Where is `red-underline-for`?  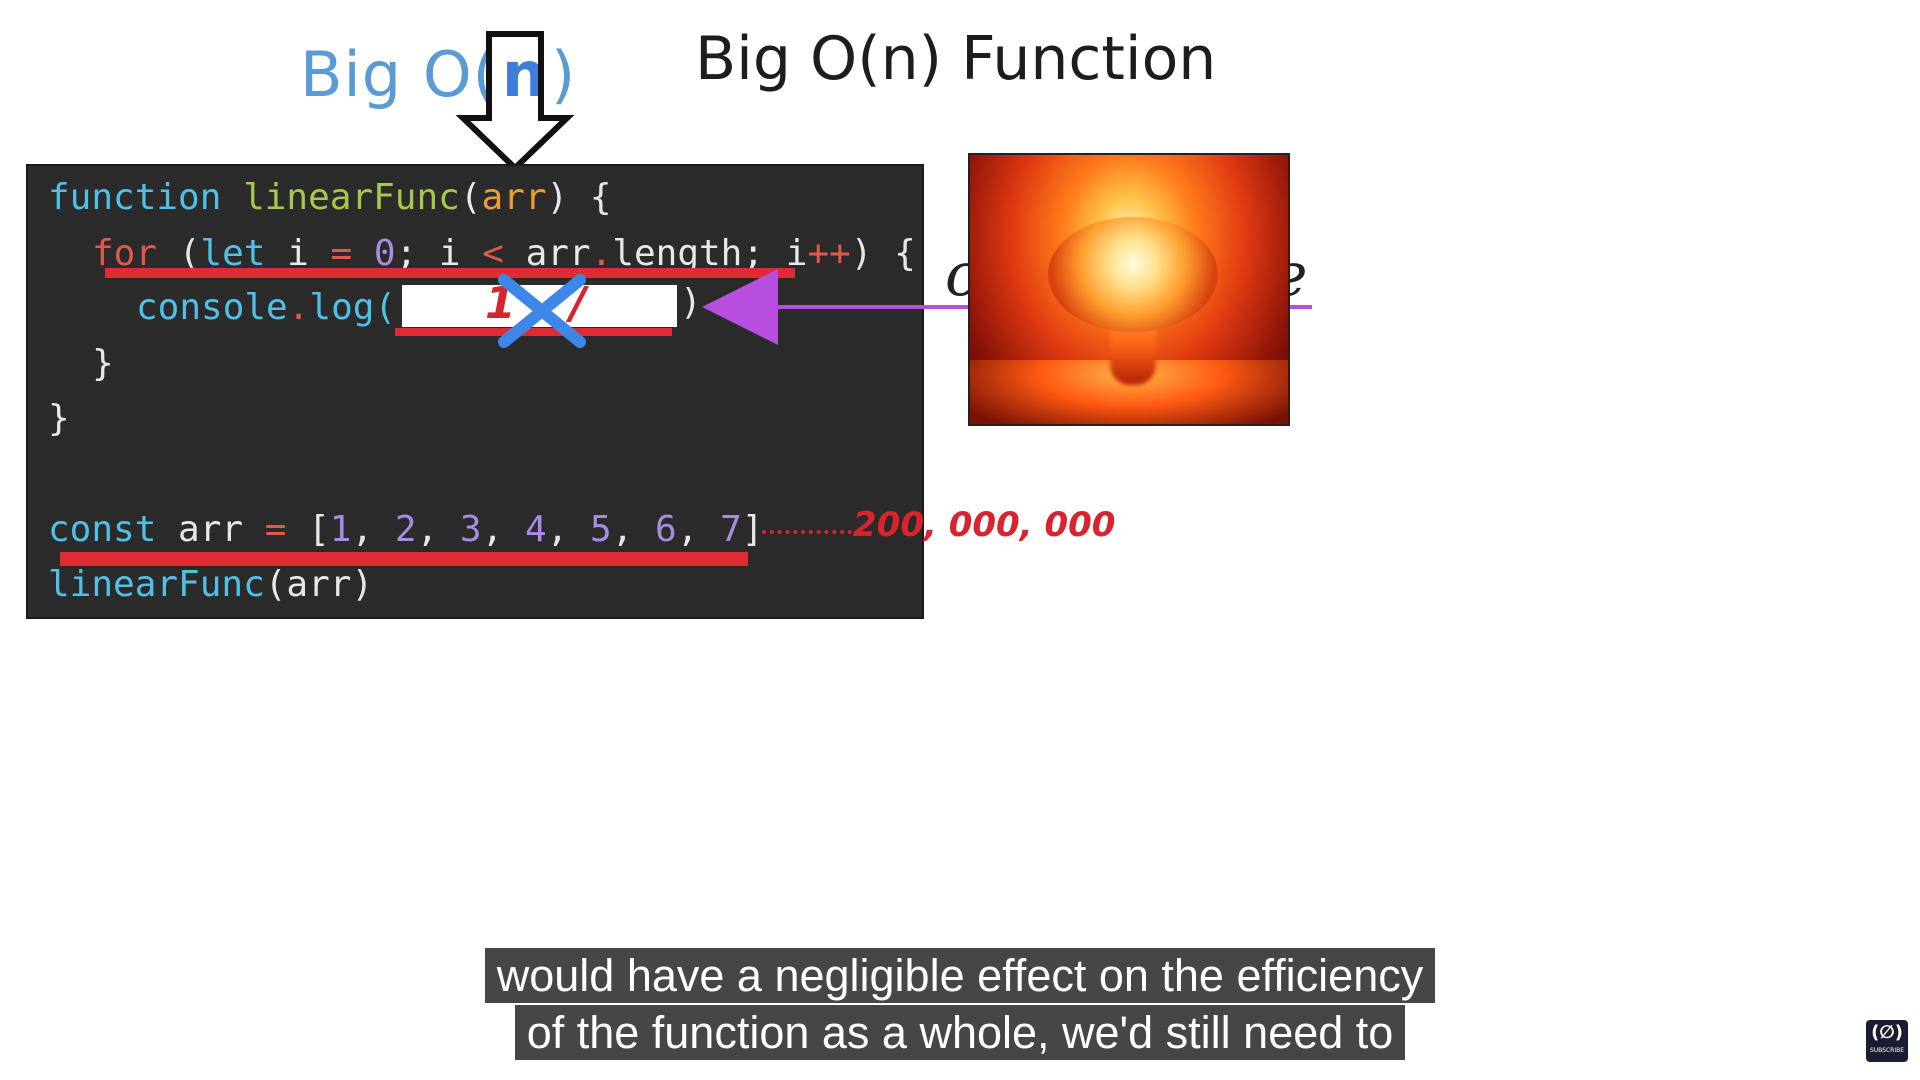 red-underline-for is located at coordinates (450, 273).